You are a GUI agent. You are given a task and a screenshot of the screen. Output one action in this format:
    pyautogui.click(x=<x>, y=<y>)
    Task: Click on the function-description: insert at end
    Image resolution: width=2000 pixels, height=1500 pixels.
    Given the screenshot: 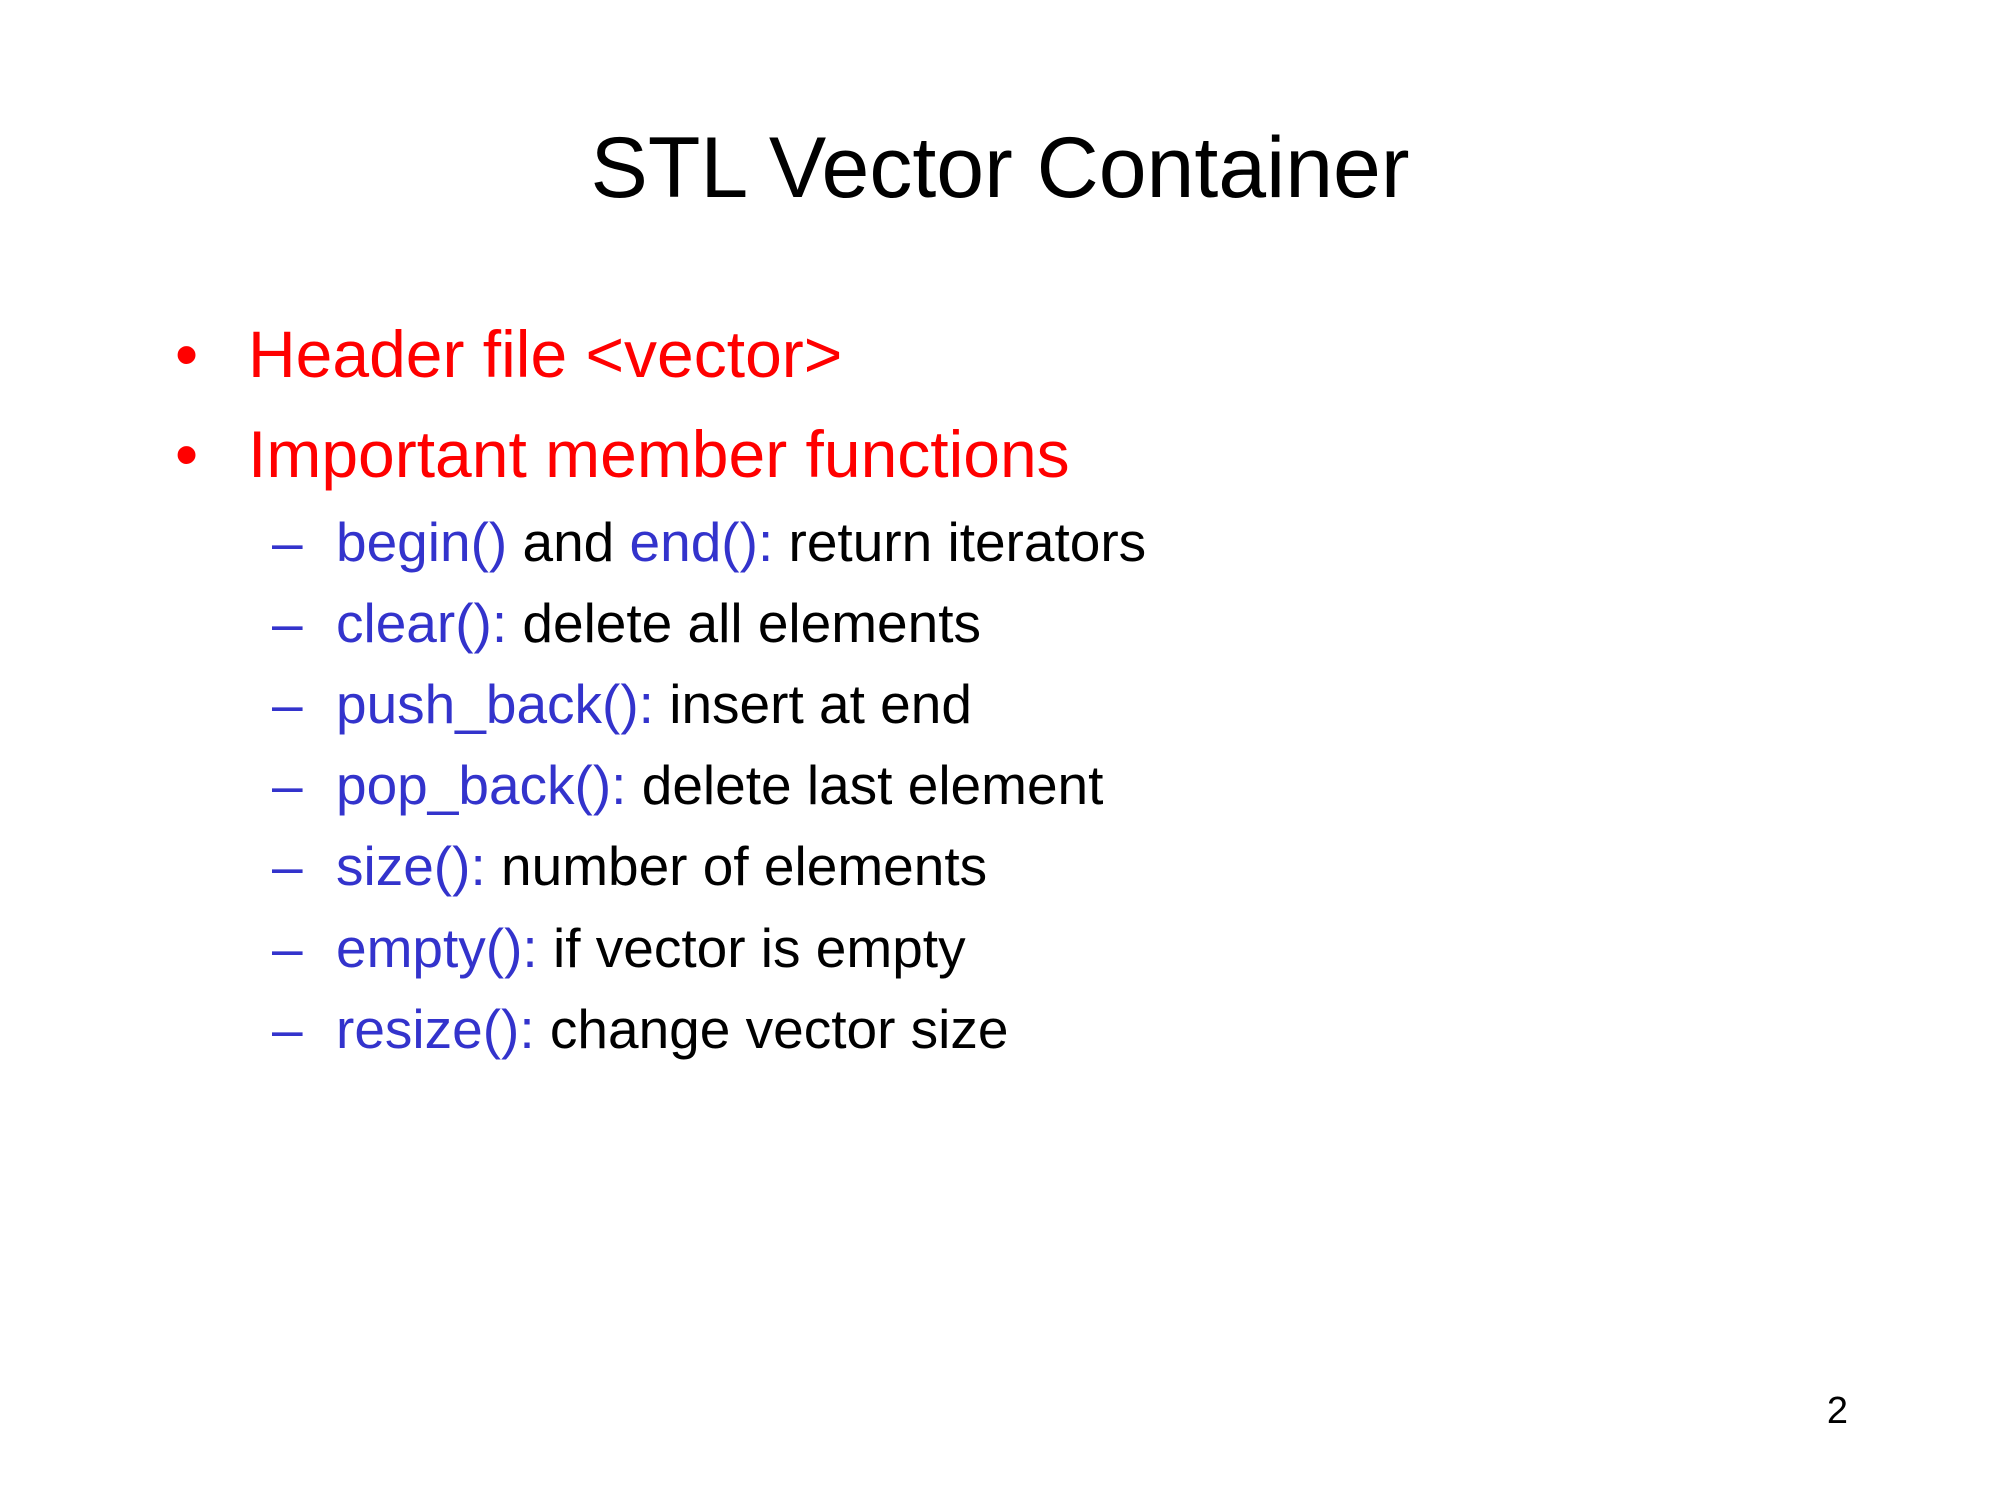 What is the action you would take?
    pyautogui.click(x=812, y=704)
    